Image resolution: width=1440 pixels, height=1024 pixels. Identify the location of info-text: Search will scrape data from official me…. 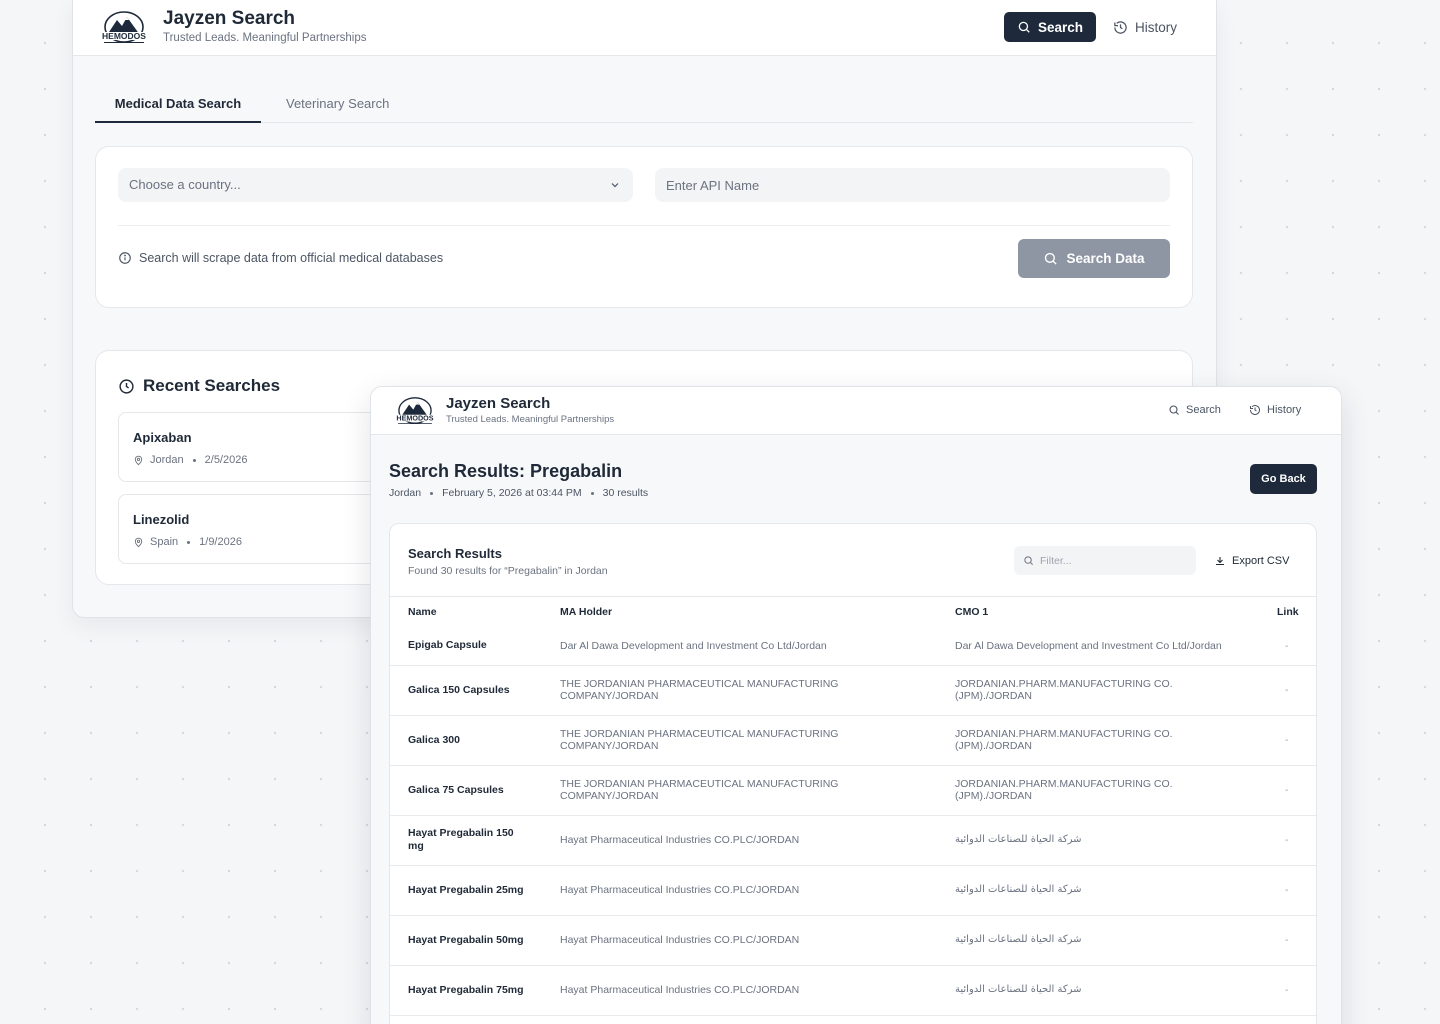
(291, 258).